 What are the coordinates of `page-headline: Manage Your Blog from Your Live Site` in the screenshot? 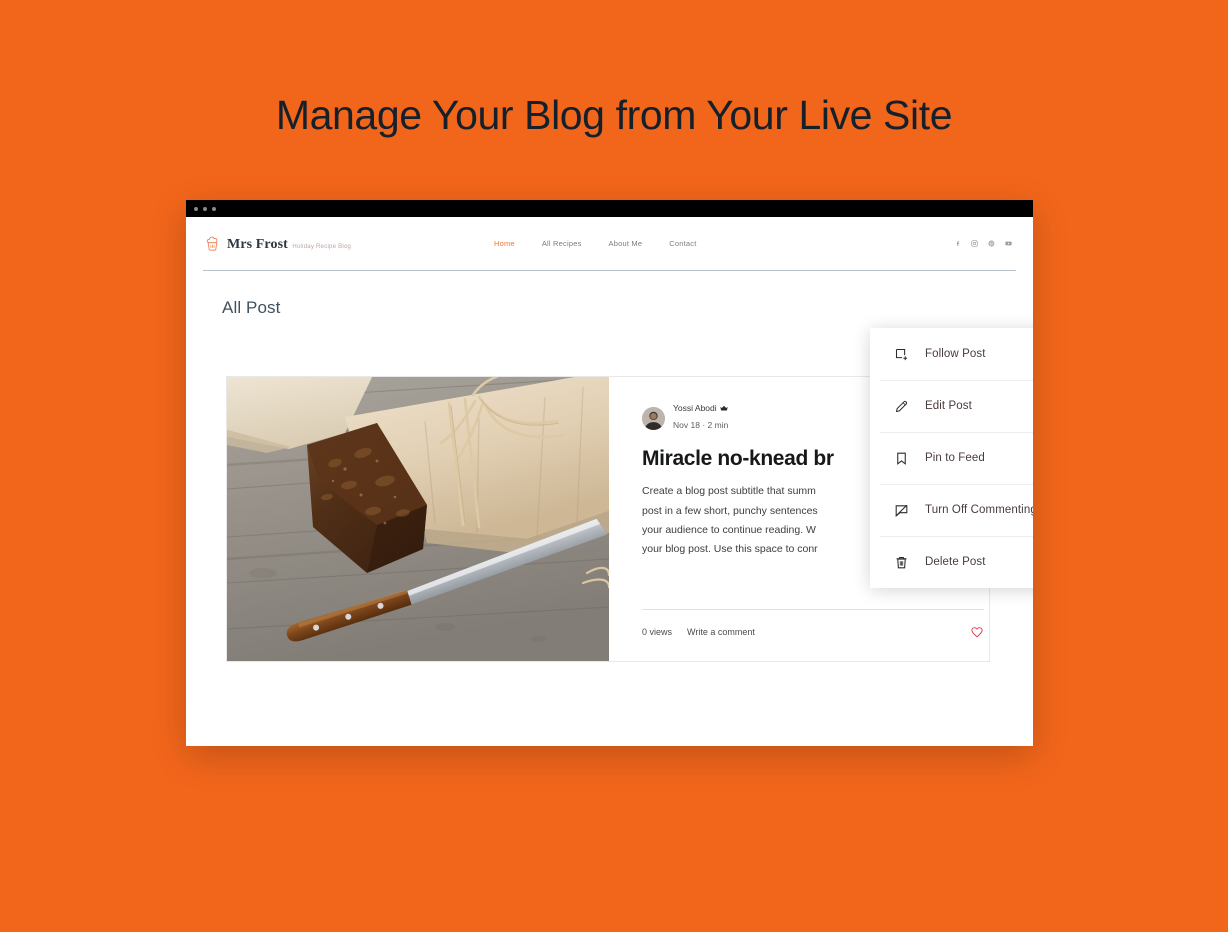 It's located at (614, 115).